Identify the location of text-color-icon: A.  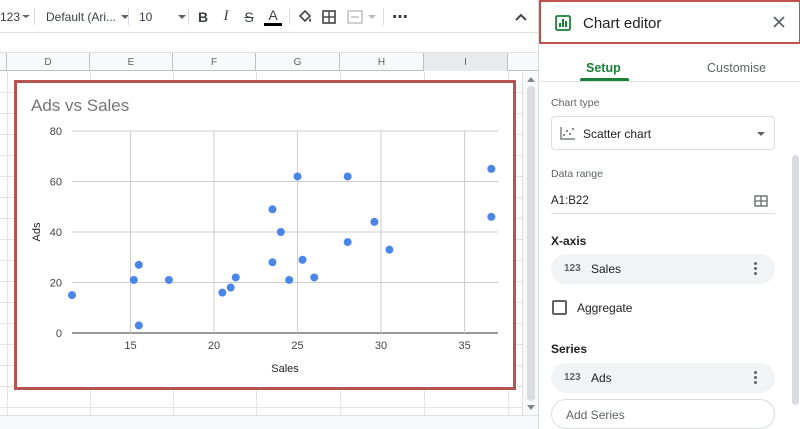
(273, 14).